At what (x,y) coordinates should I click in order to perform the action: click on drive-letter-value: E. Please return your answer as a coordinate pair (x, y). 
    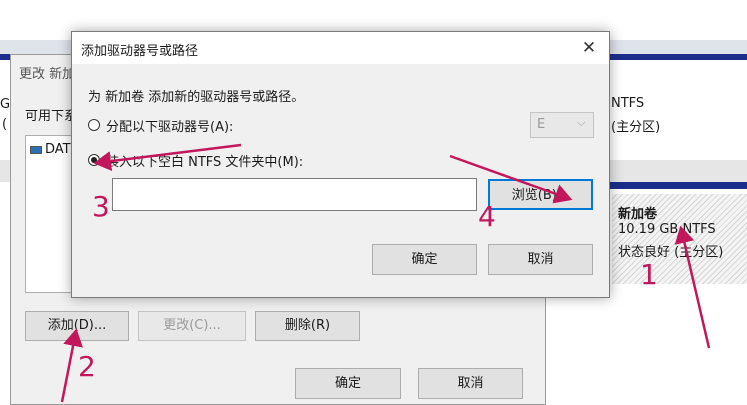
    Looking at the image, I should click on (541, 124).